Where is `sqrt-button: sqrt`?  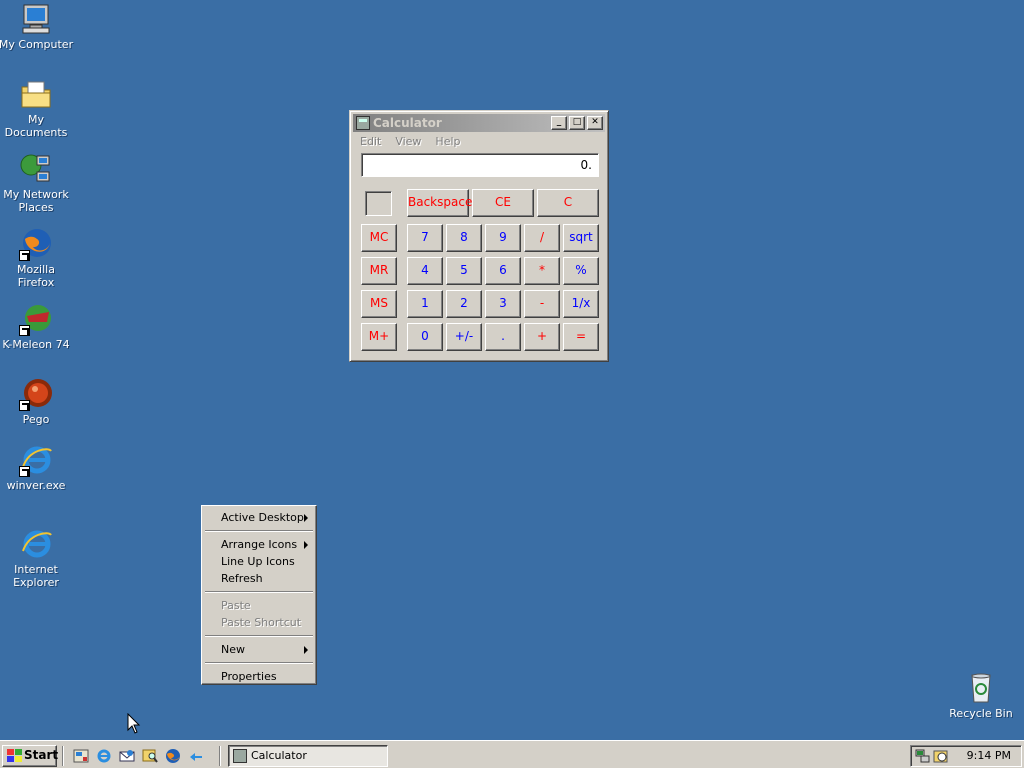 sqrt-button: sqrt is located at coordinates (581, 238).